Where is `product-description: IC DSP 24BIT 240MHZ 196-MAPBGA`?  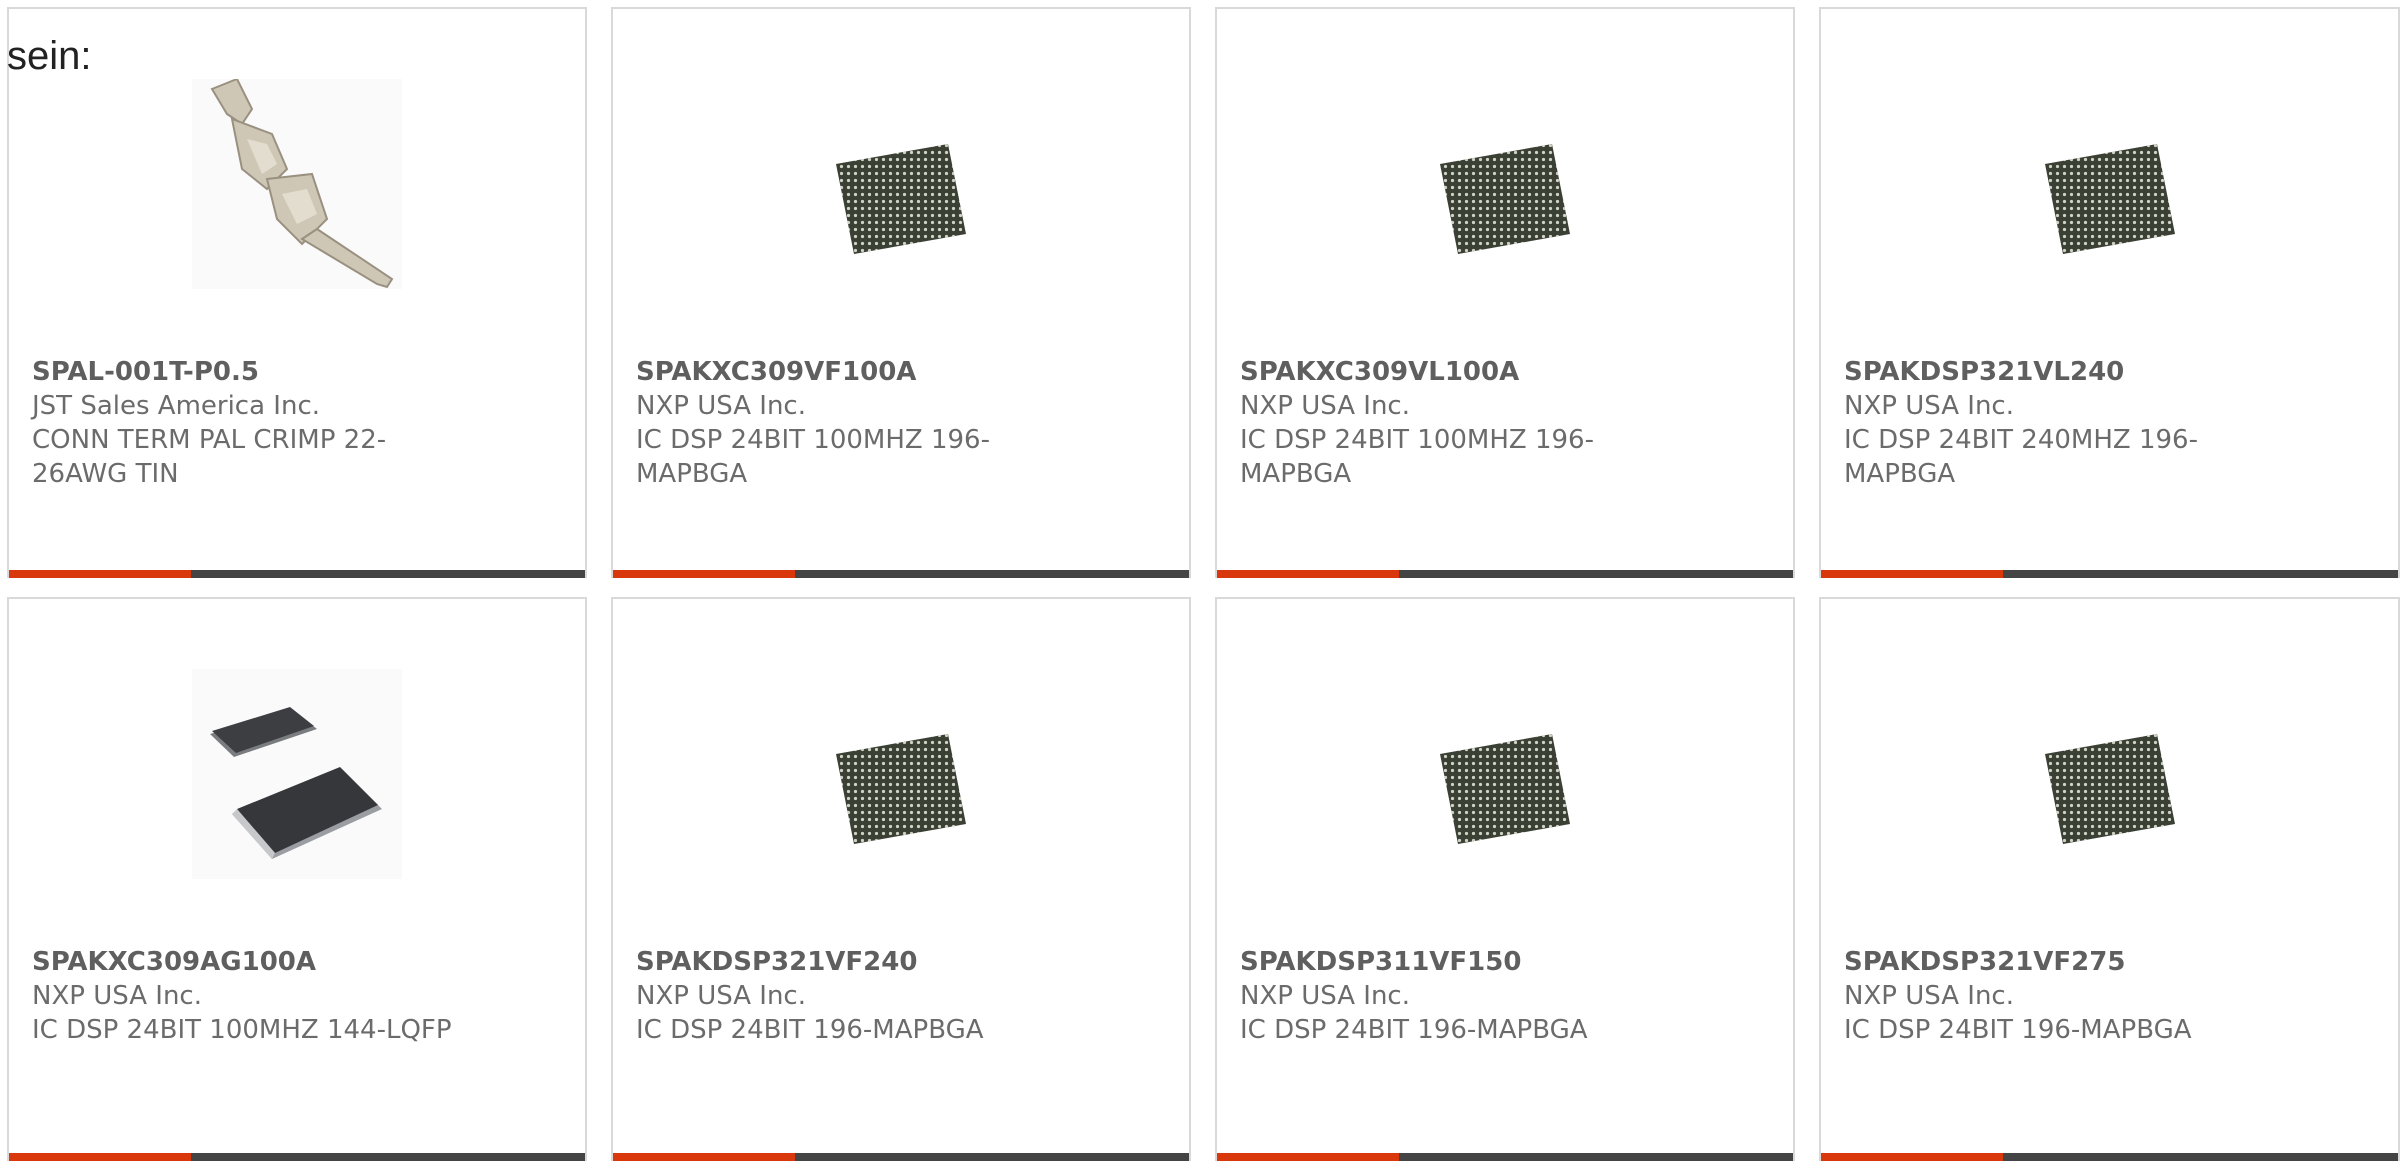
product-description: IC DSP 24BIT 240MHZ 196-MAPBGA is located at coordinates (2021, 457).